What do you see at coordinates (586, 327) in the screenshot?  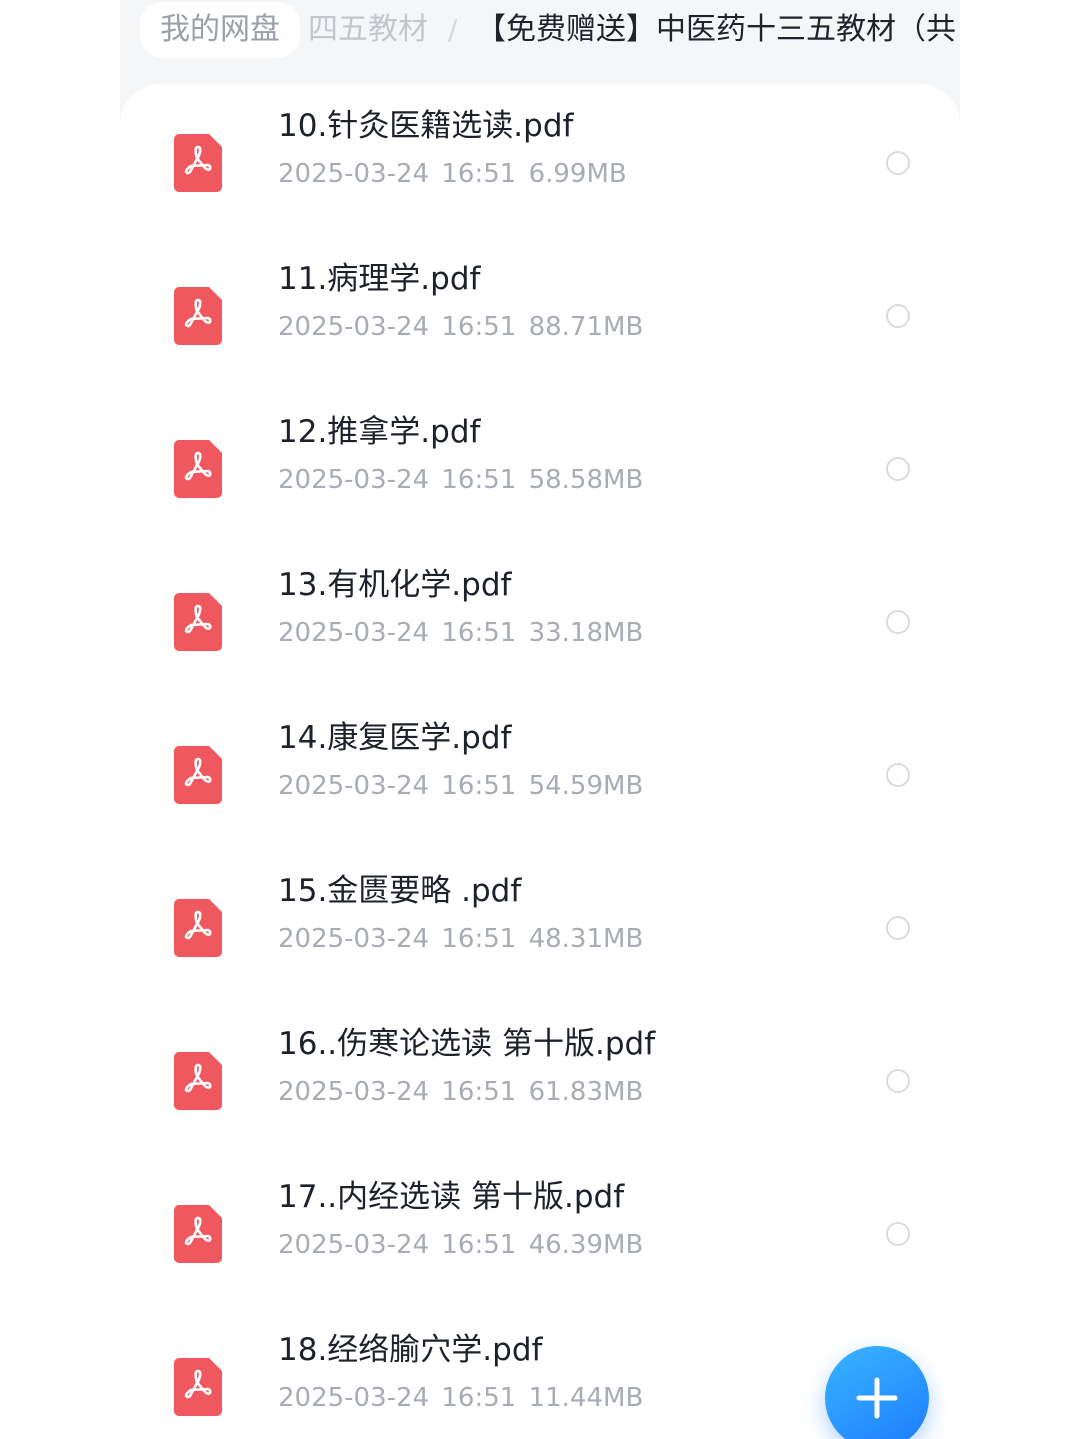 I see `file-size: 88.71MB` at bounding box center [586, 327].